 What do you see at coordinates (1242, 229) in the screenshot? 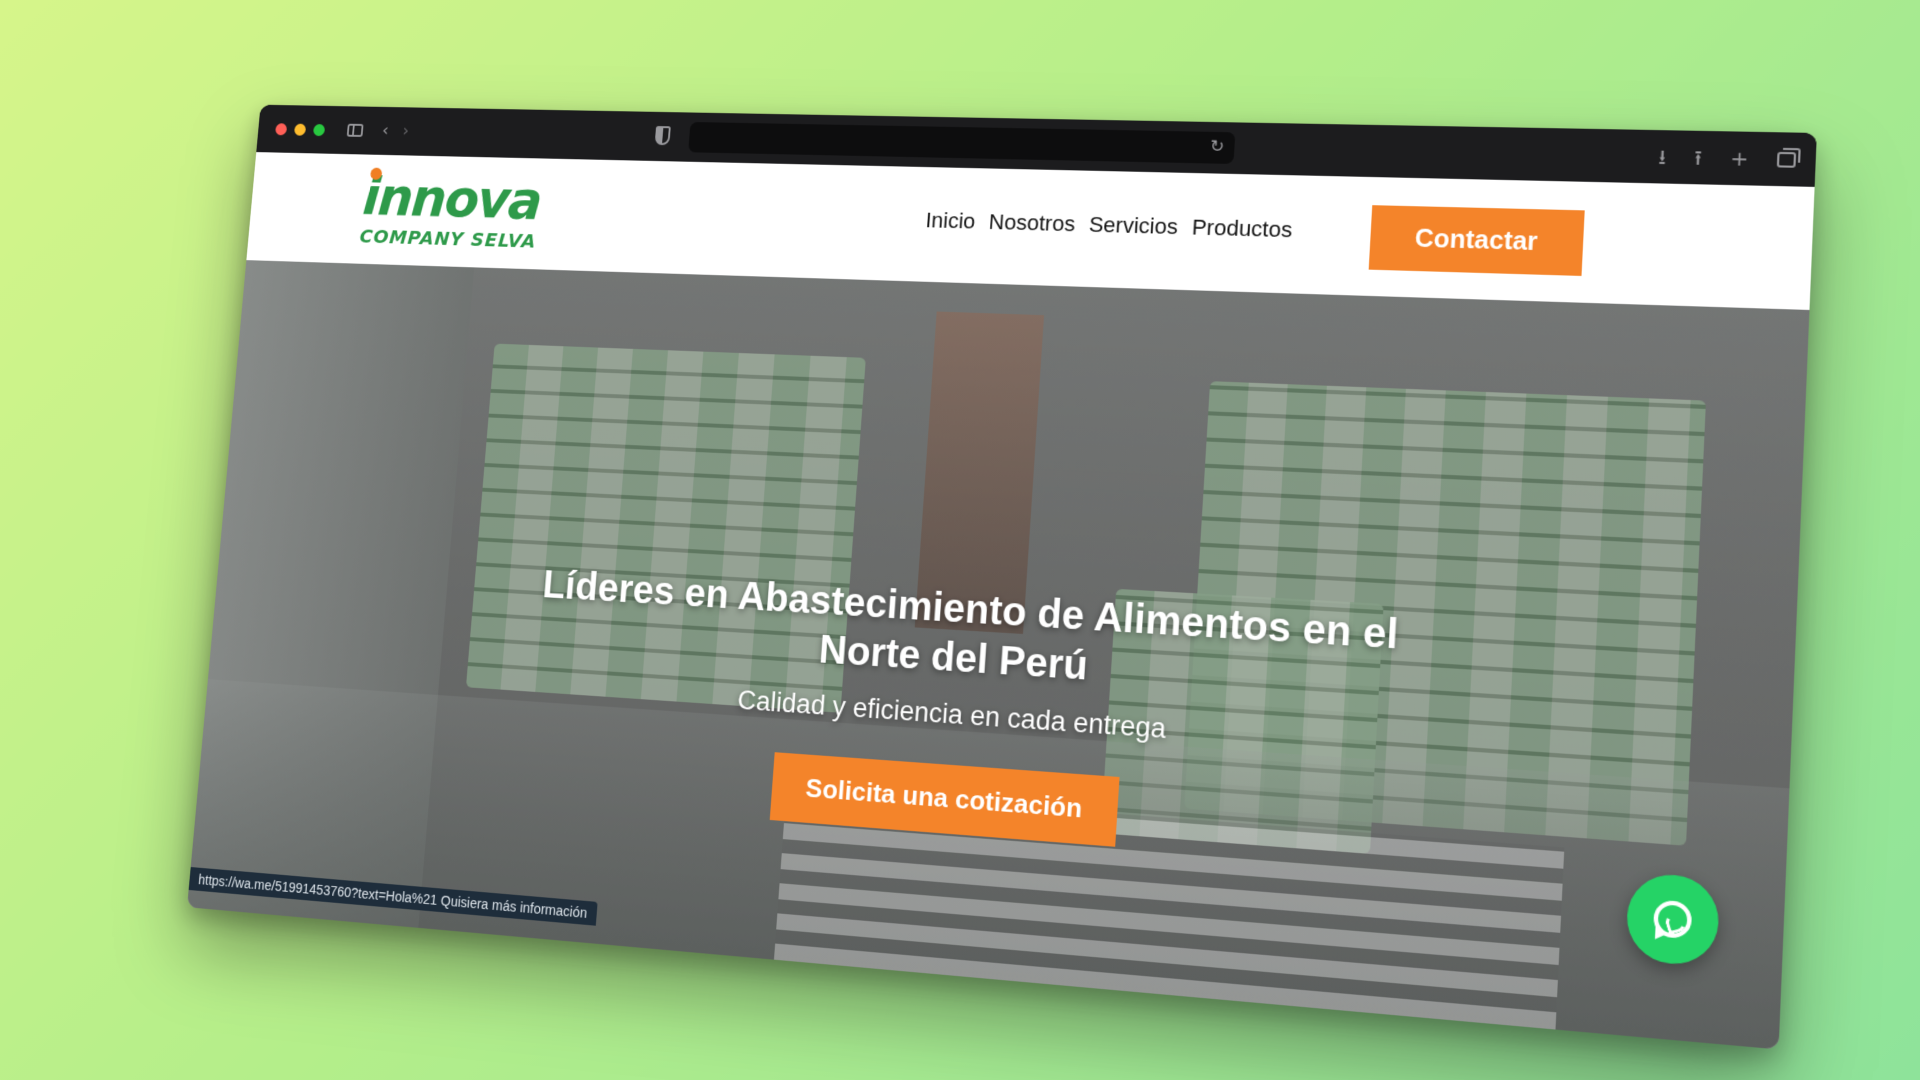
I see `nav-link-productos: Productos` at bounding box center [1242, 229].